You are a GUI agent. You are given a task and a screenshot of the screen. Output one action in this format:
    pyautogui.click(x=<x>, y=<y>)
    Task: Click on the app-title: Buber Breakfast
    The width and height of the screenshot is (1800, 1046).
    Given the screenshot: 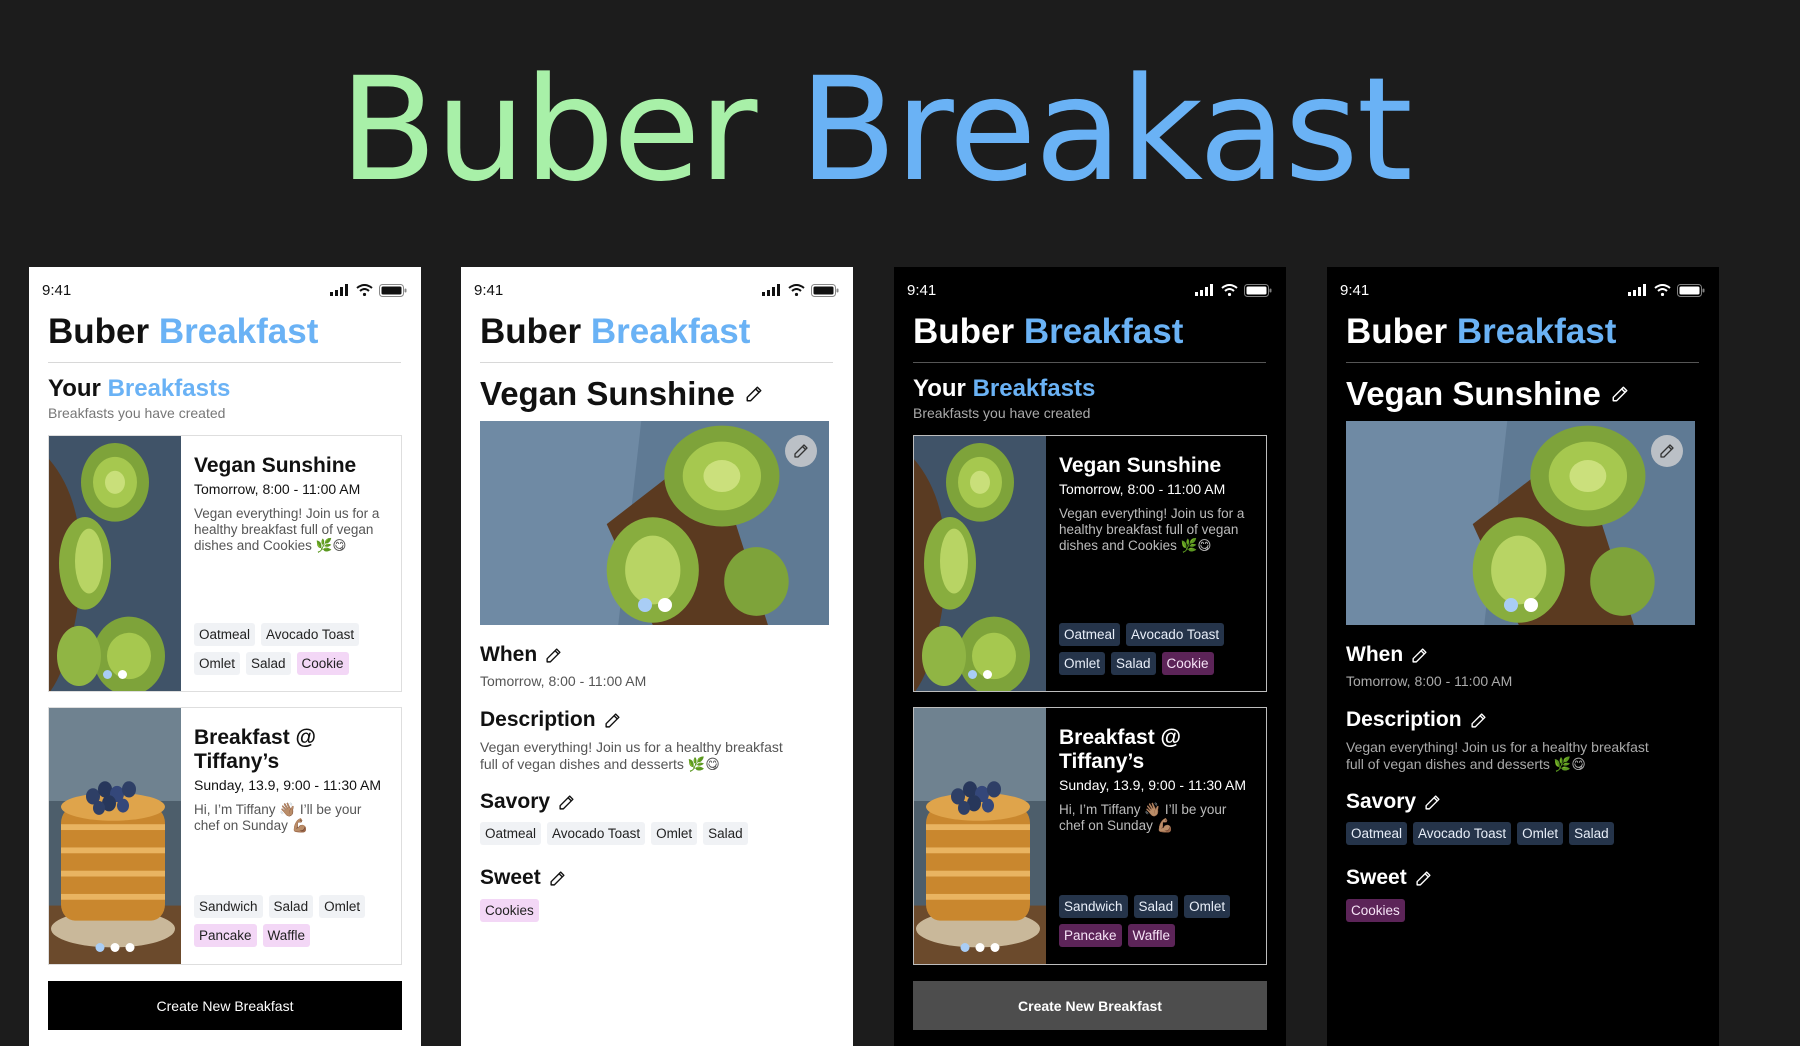 What is the action you would take?
    pyautogui.click(x=1048, y=332)
    